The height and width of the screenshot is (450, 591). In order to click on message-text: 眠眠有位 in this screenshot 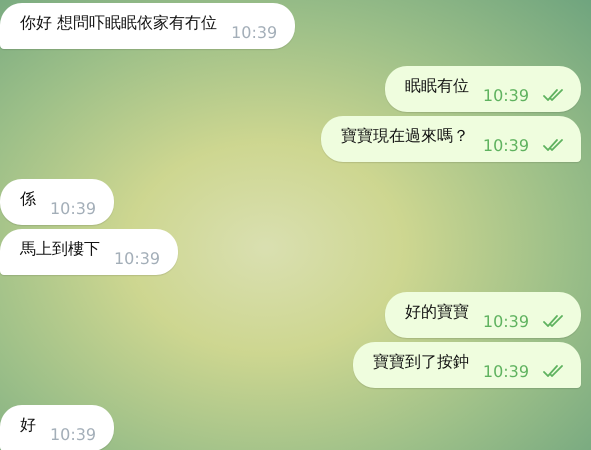, I will do `click(436, 86)`.